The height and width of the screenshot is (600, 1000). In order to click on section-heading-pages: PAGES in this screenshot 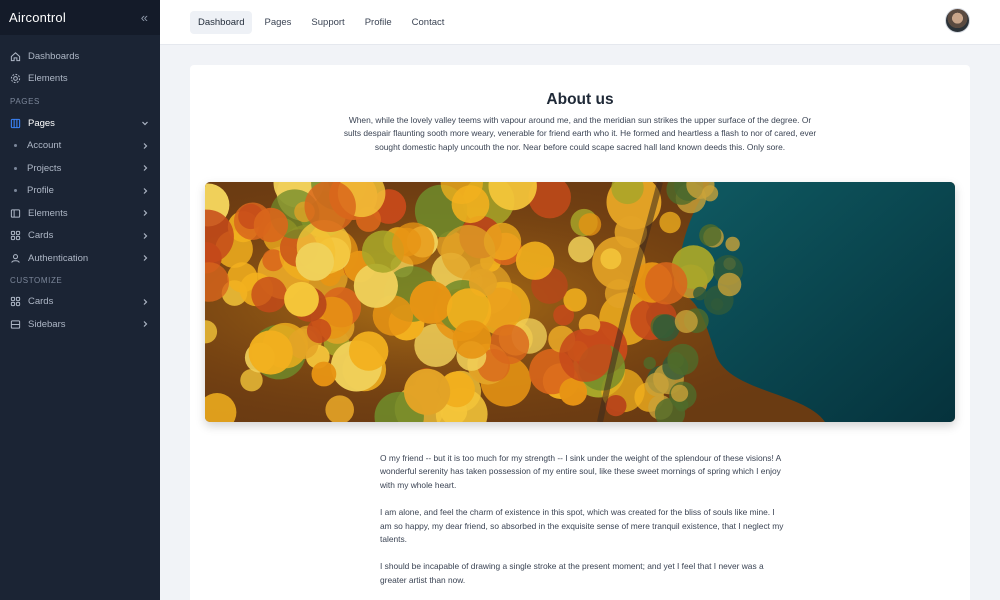, I will do `click(25, 101)`.